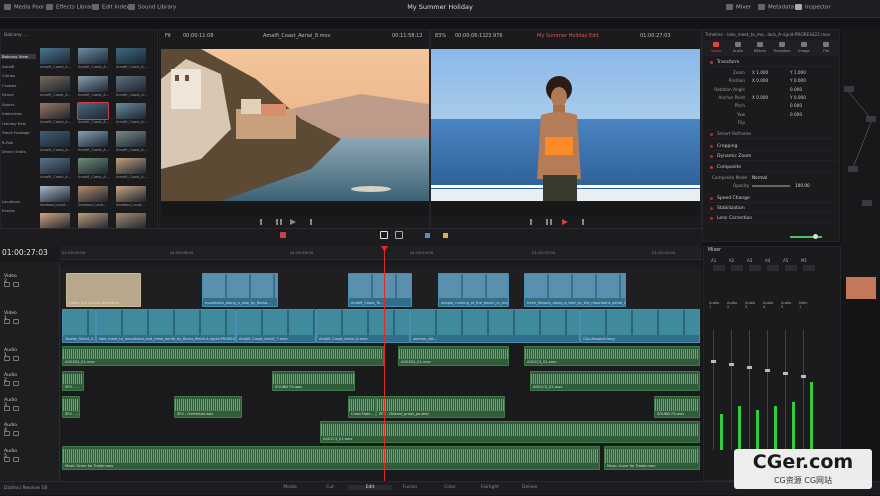 Image resolution: width=880 pixels, height=496 pixels. I want to click on video1-clip: Clip-dissolve-long, so click(640, 326).